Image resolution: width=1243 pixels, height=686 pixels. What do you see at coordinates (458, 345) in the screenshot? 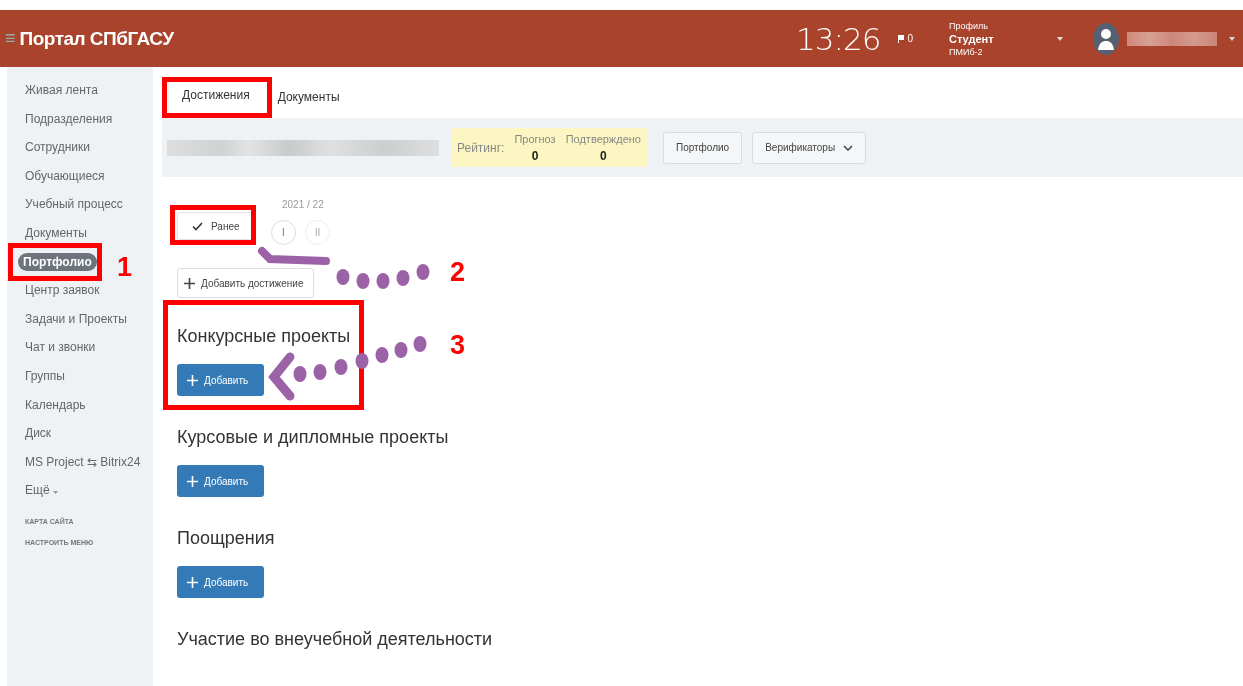
I see `step-number: 3` at bounding box center [458, 345].